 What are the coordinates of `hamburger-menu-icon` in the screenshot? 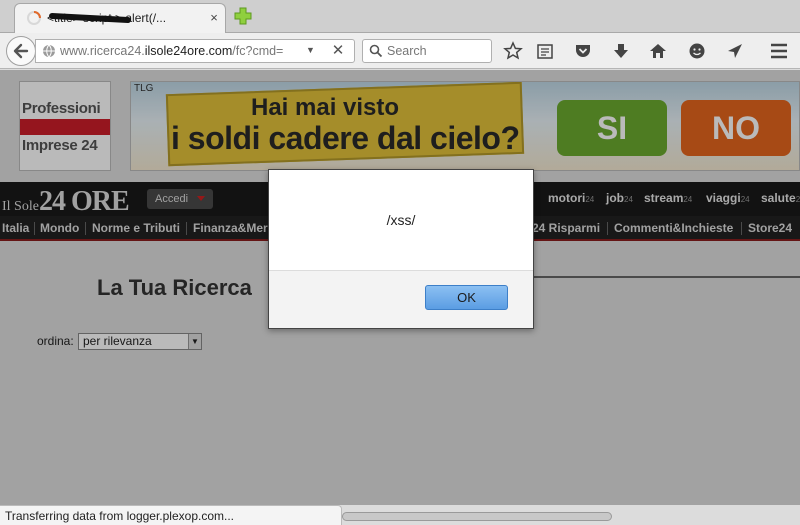 It's located at (779, 51).